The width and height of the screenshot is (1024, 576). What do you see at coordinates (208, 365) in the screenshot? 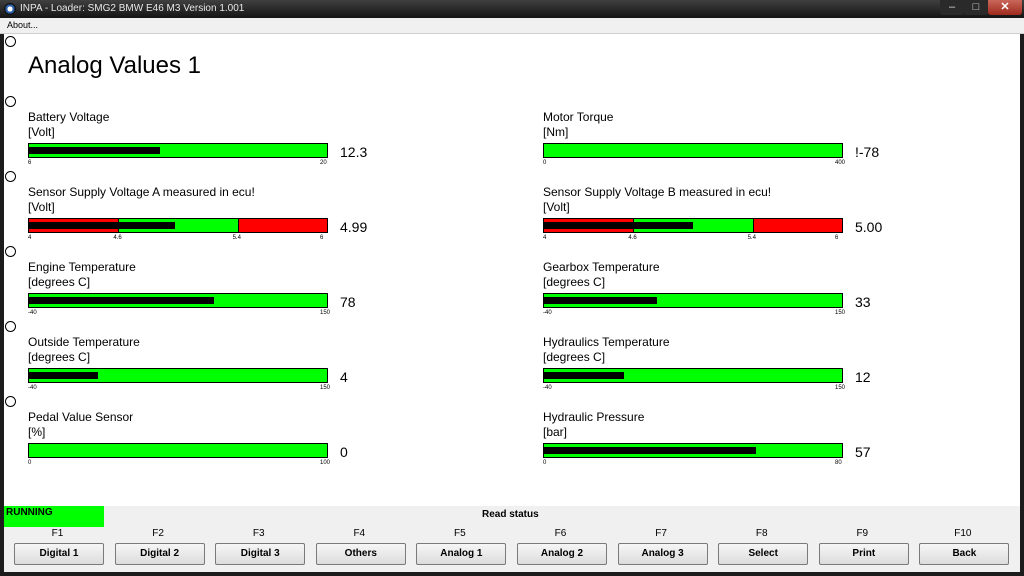
I see `analog-panel: Outside Temperature [degrees C] -40 150 4` at bounding box center [208, 365].